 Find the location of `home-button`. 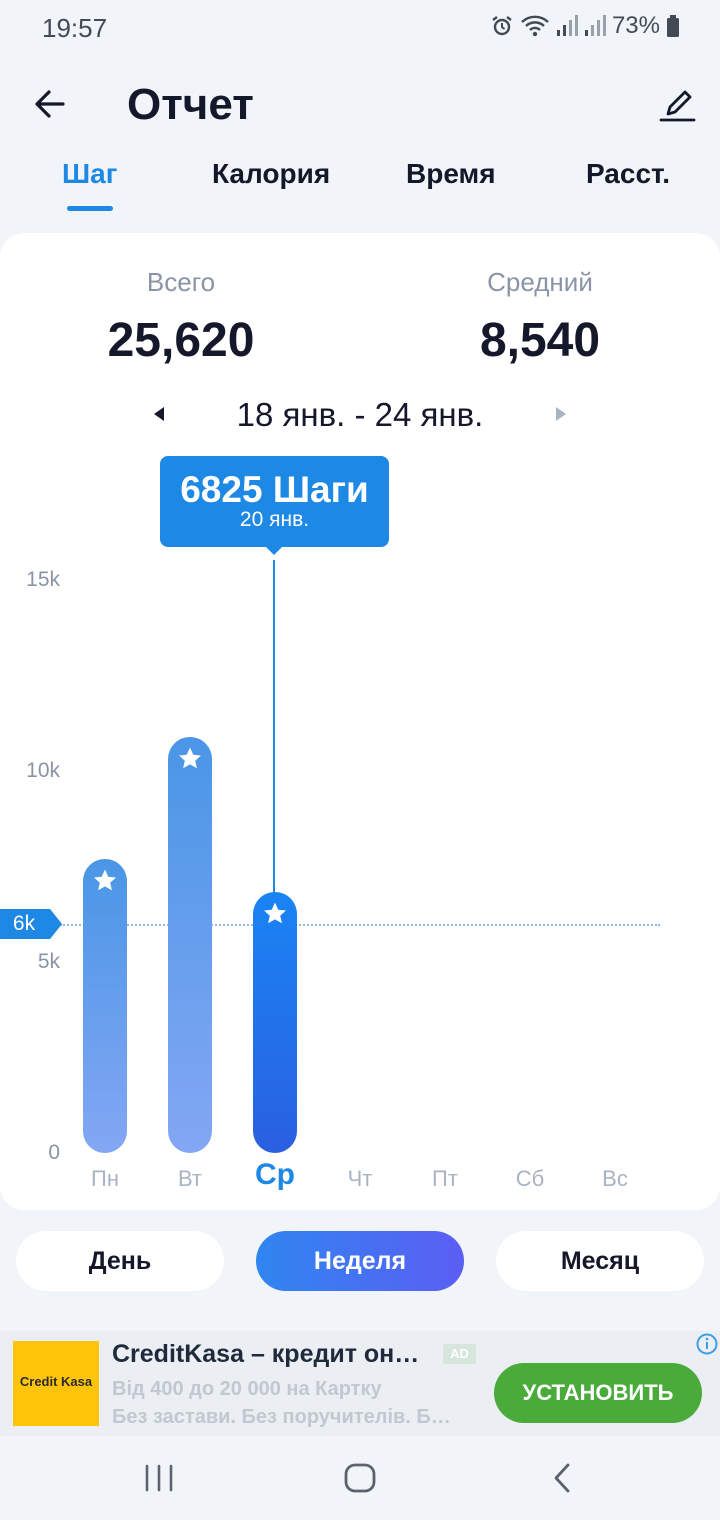

home-button is located at coordinates (360, 1478).